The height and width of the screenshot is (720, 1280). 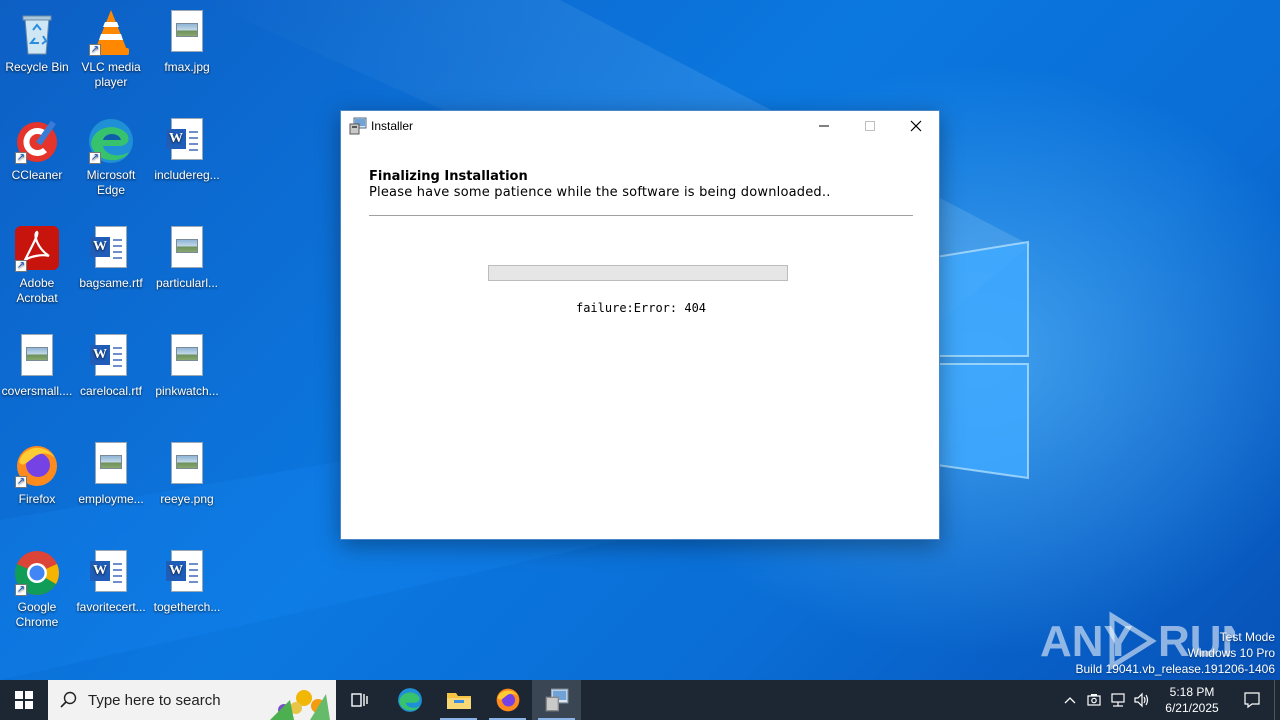 I want to click on taskbar-firefox, so click(x=507, y=700).